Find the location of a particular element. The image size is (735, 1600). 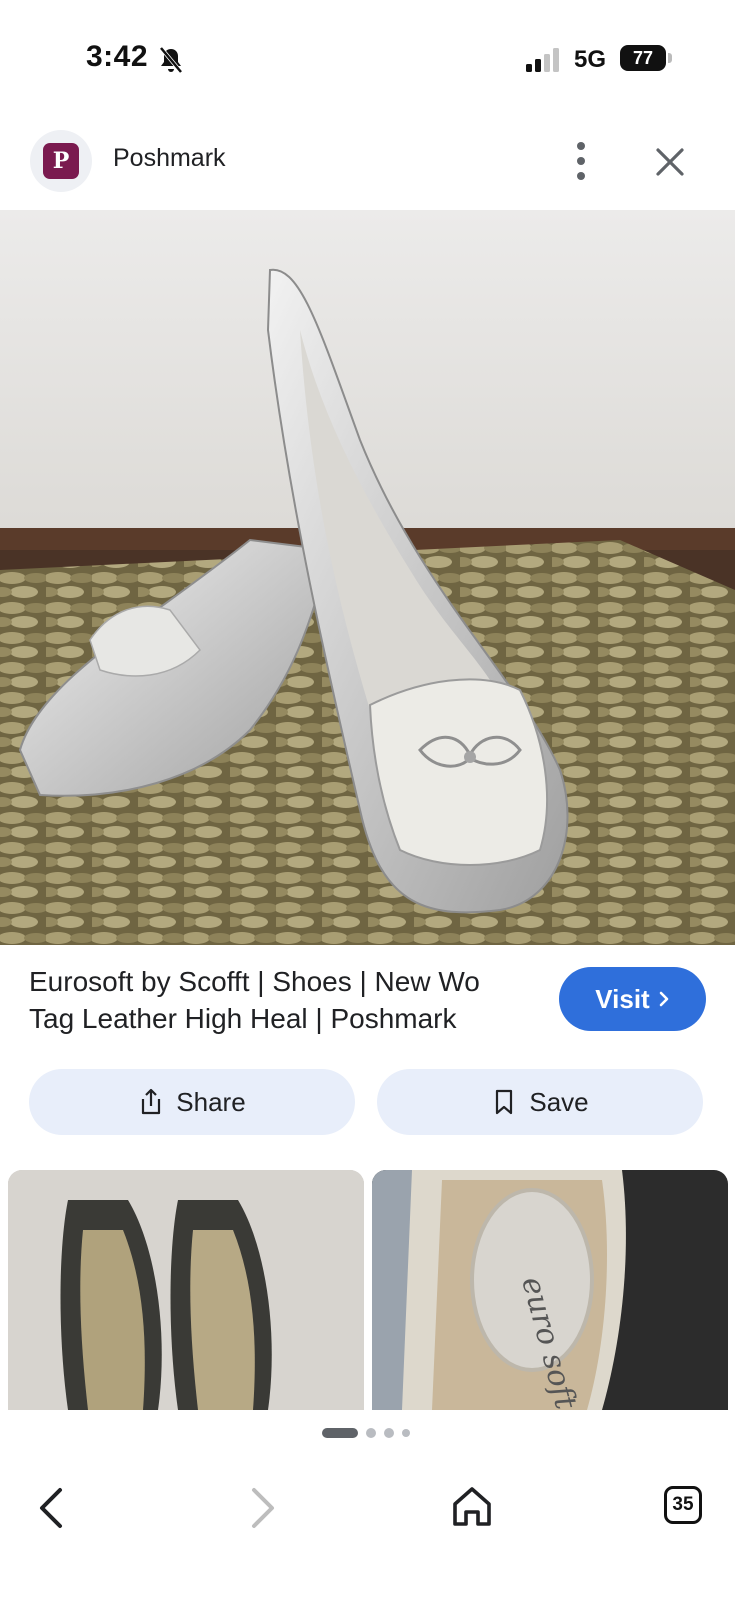

signal-icon is located at coordinates (542, 60).